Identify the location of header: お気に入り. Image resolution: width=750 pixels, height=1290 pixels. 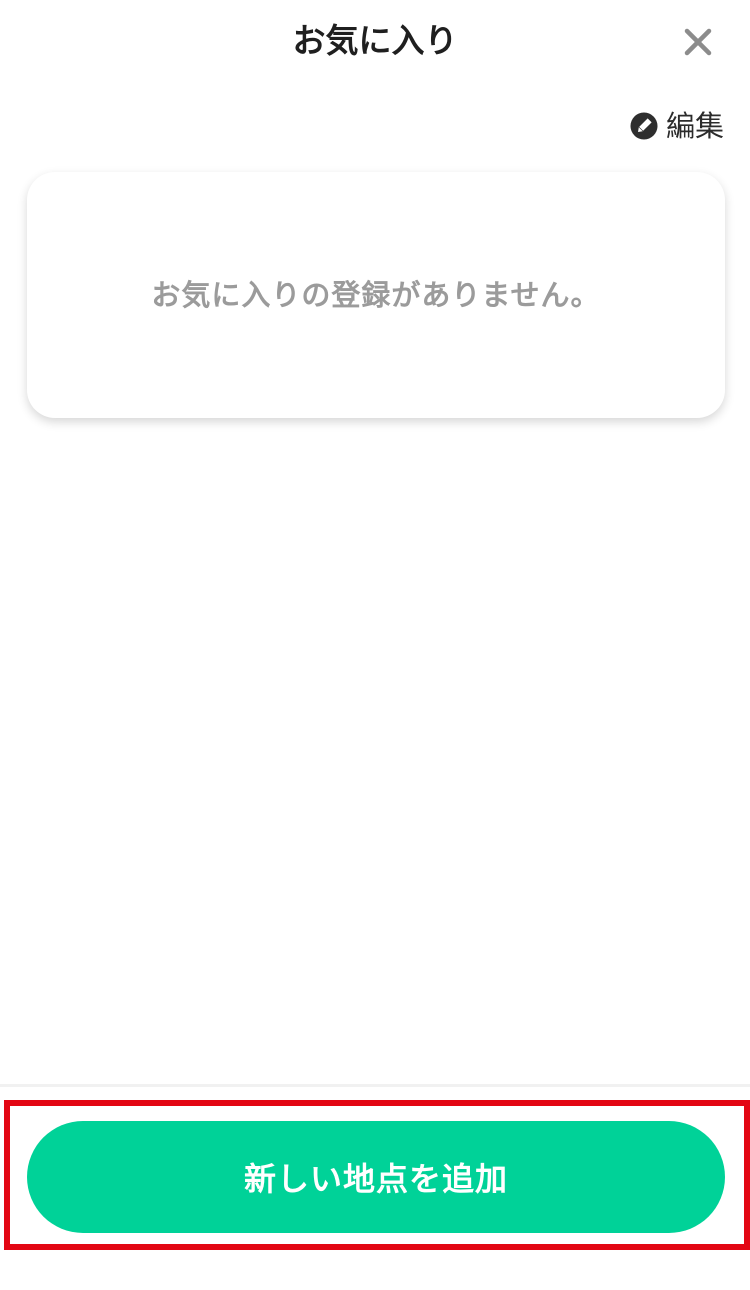
(375, 42).